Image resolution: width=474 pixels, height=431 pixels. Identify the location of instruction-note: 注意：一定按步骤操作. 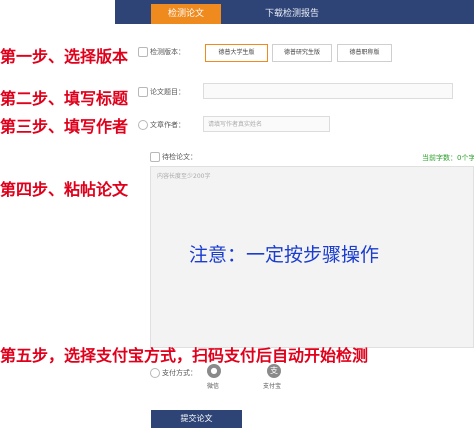
(284, 255).